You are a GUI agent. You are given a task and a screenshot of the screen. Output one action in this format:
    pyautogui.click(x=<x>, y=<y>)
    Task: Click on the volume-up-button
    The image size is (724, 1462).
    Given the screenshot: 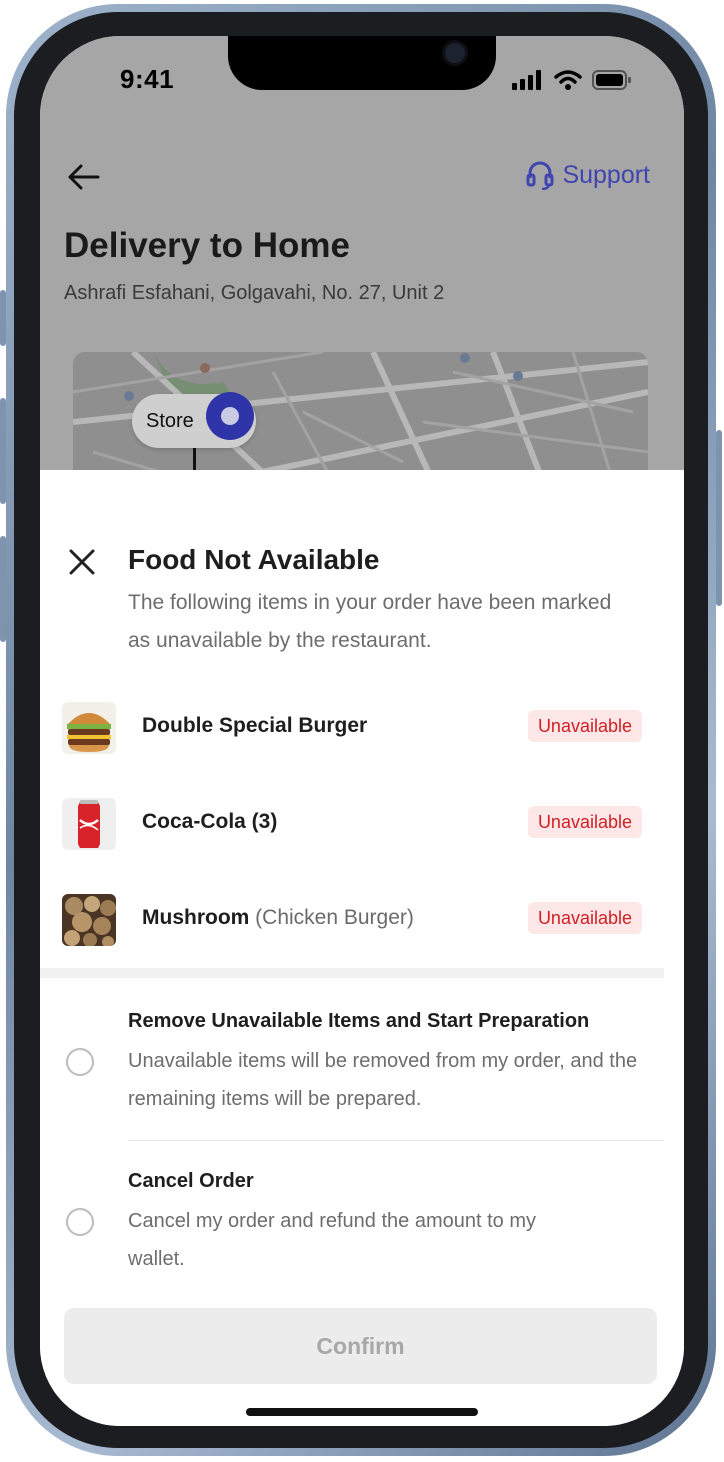 What is the action you would take?
    pyautogui.click(x=3, y=451)
    